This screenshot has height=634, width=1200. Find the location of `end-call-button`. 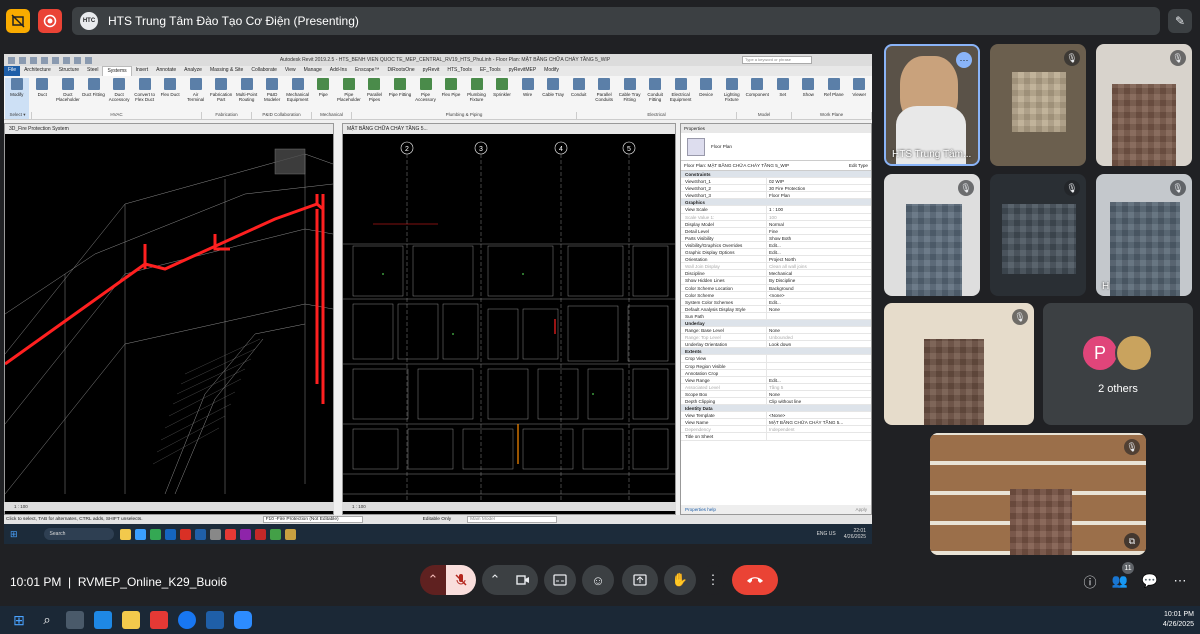

end-call-button is located at coordinates (755, 580).